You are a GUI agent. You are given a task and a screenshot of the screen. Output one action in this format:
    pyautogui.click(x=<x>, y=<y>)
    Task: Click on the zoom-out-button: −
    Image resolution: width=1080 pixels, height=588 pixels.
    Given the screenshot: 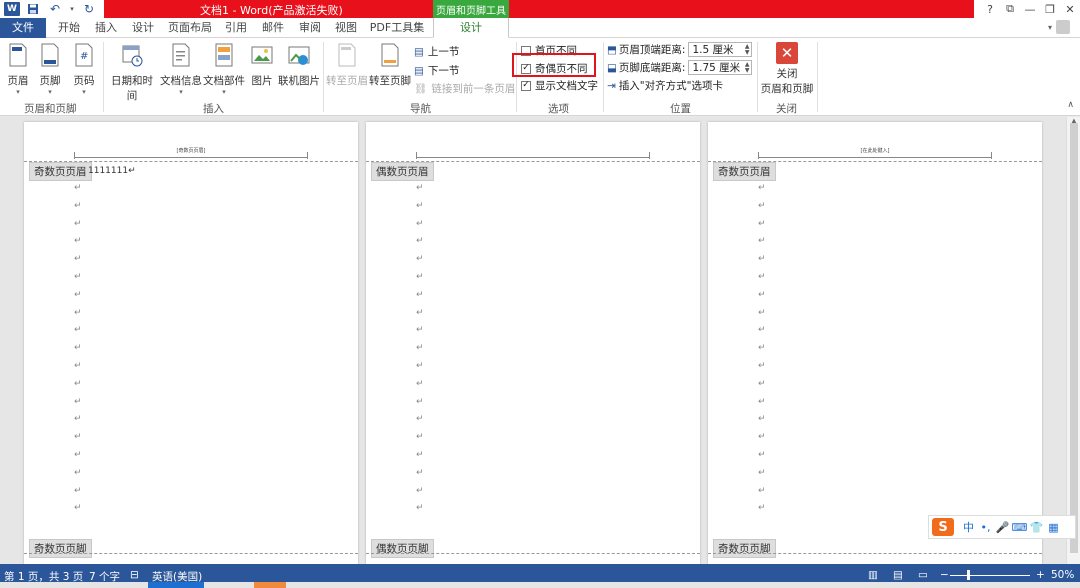 What is the action you would take?
    pyautogui.click(x=944, y=575)
    